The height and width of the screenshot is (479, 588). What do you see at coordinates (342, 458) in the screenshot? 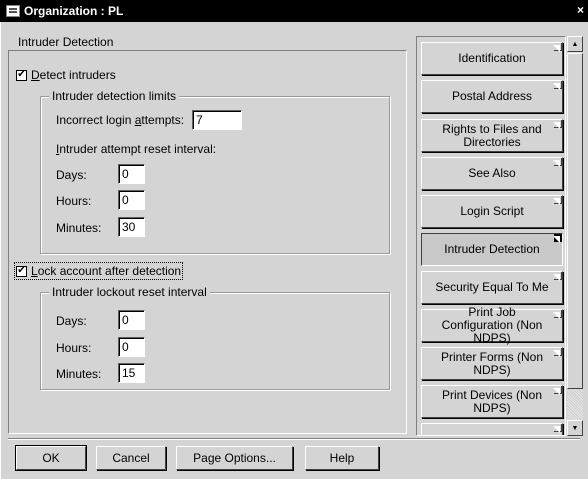
I see `help-button: Help` at bounding box center [342, 458].